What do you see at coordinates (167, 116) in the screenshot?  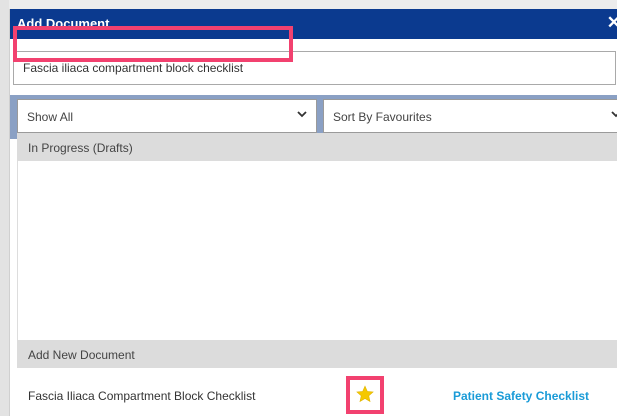 I see `show-filter-select: Show All` at bounding box center [167, 116].